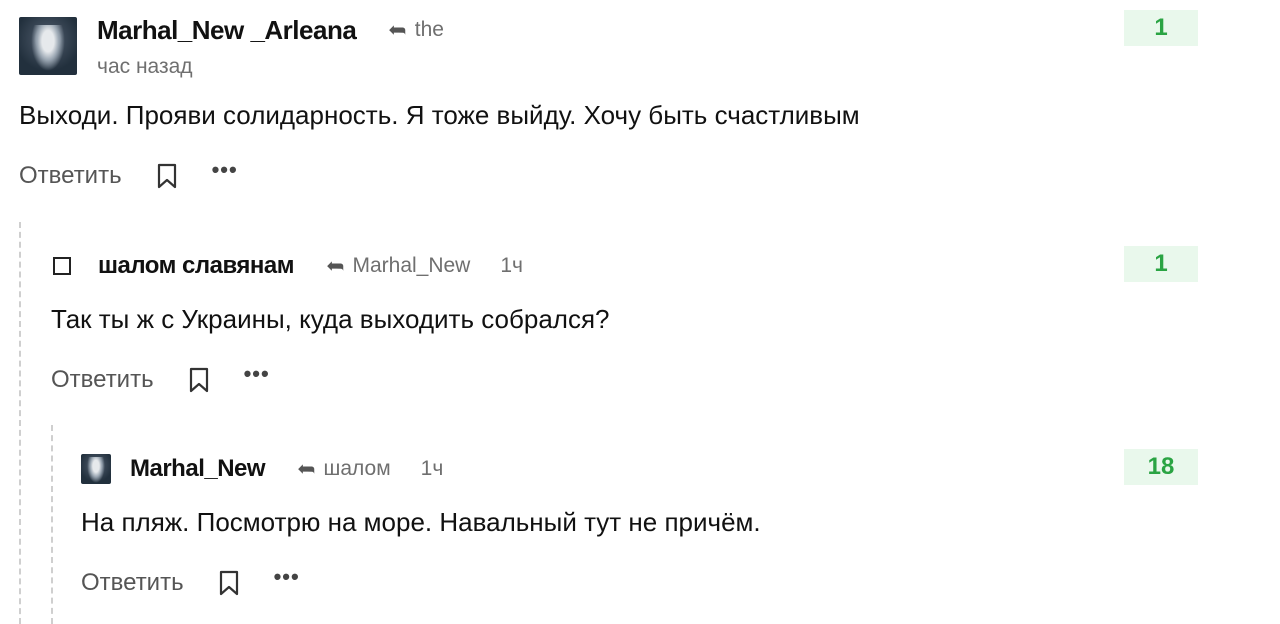  I want to click on reply-to-name: шалом, so click(357, 468).